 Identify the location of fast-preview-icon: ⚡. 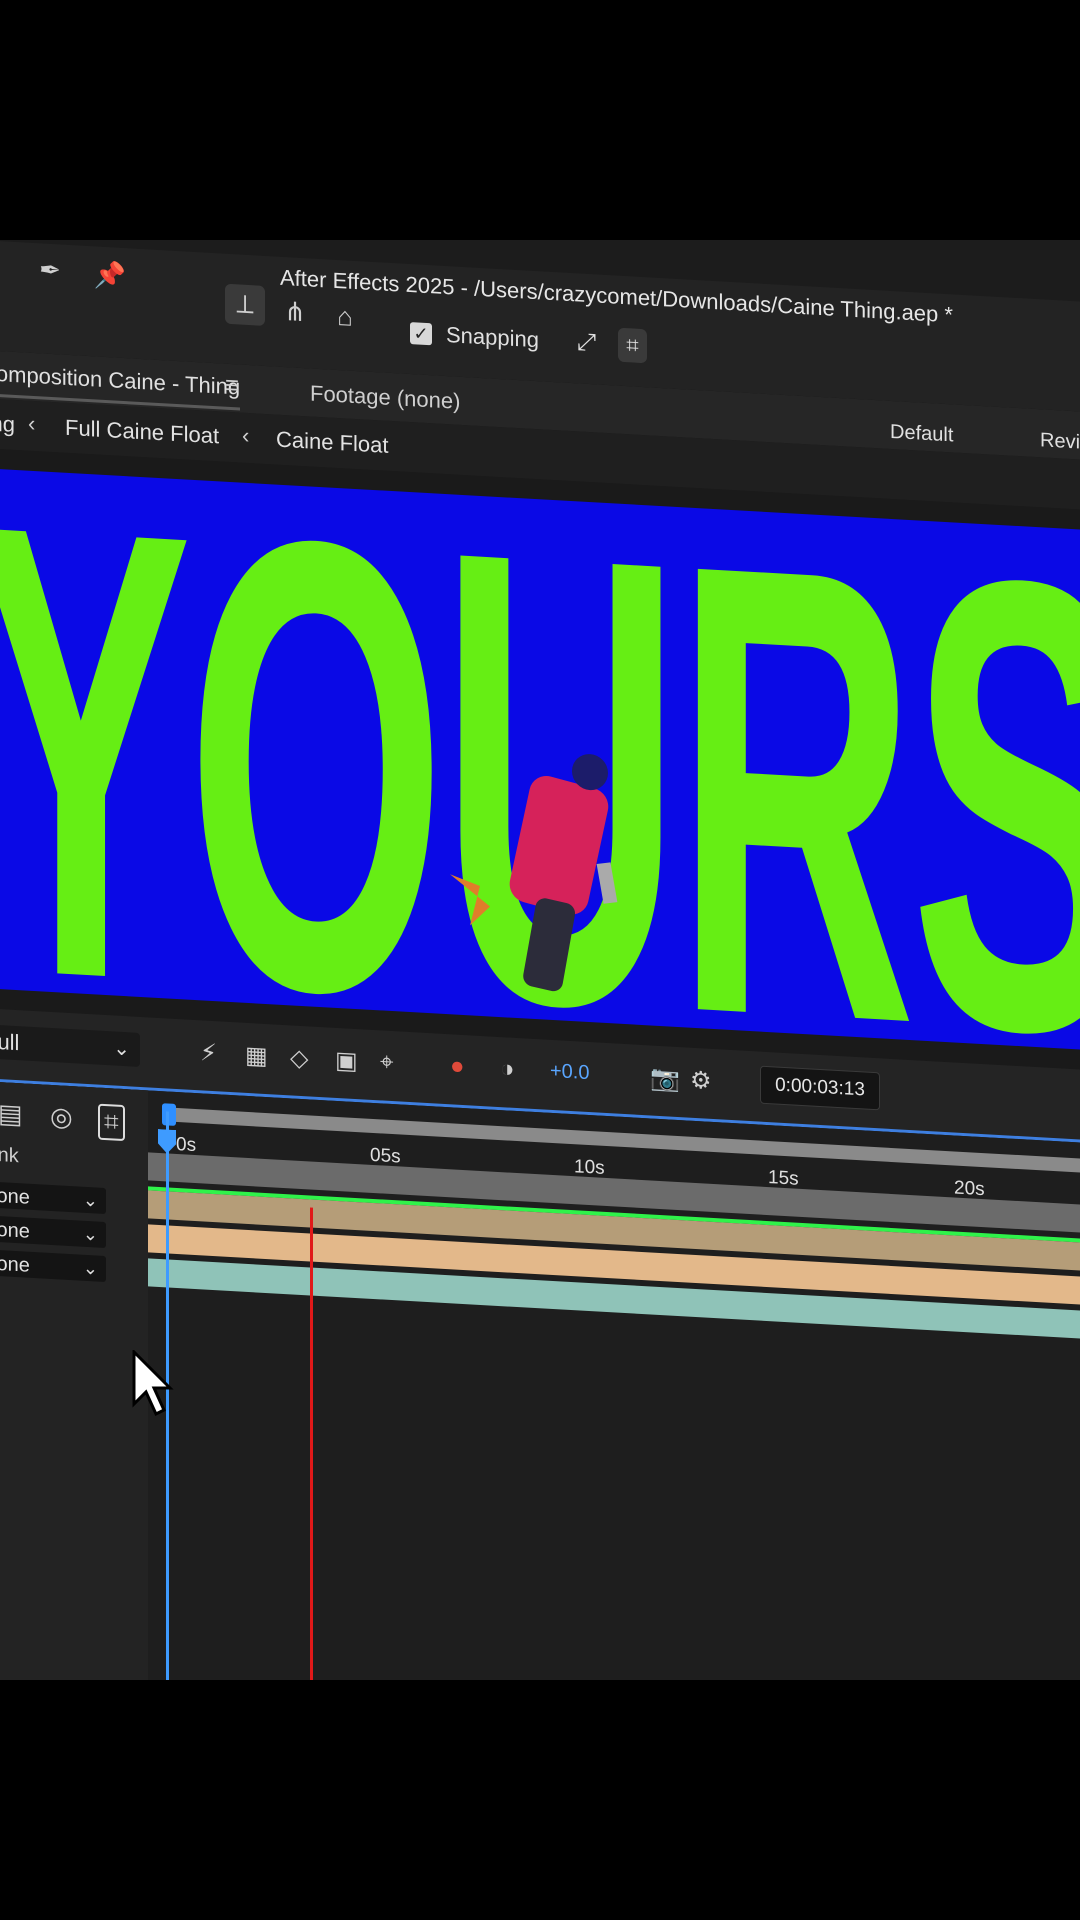
(208, 1053).